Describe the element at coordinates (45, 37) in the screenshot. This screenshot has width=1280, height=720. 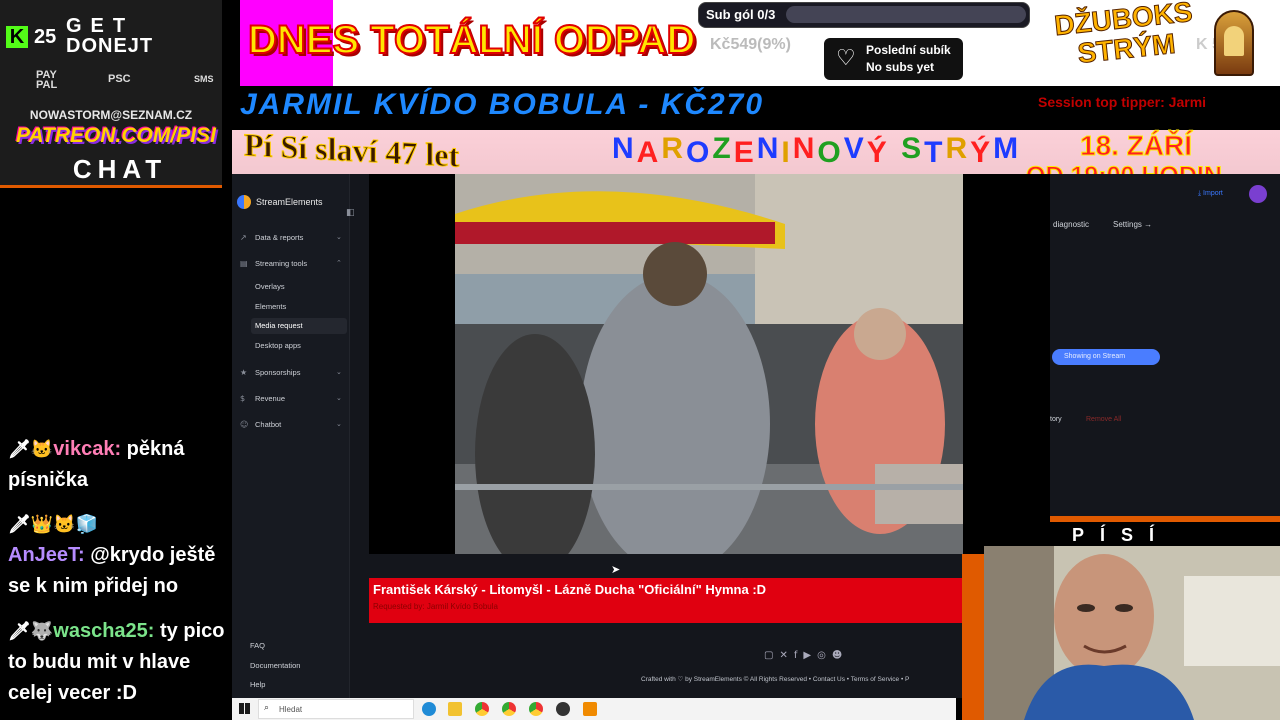
I see `kick-viewer-count: 25` at that location.